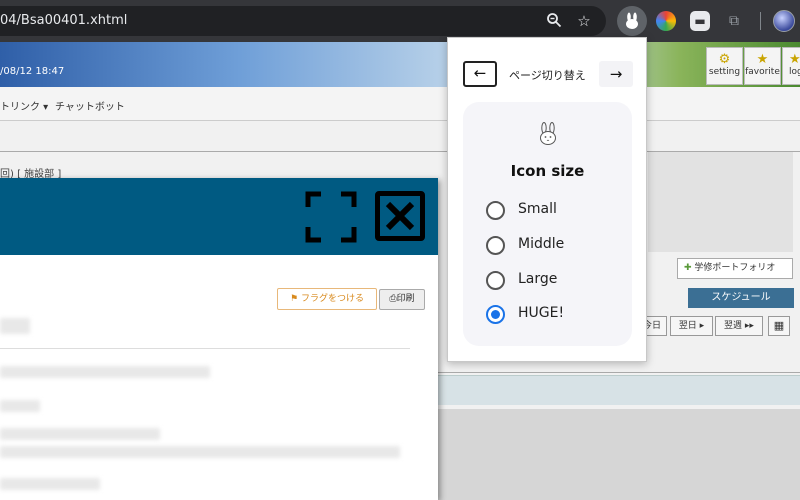 This screenshot has width=800, height=500. What do you see at coordinates (219, 216) in the screenshot?
I see `modal-header` at bounding box center [219, 216].